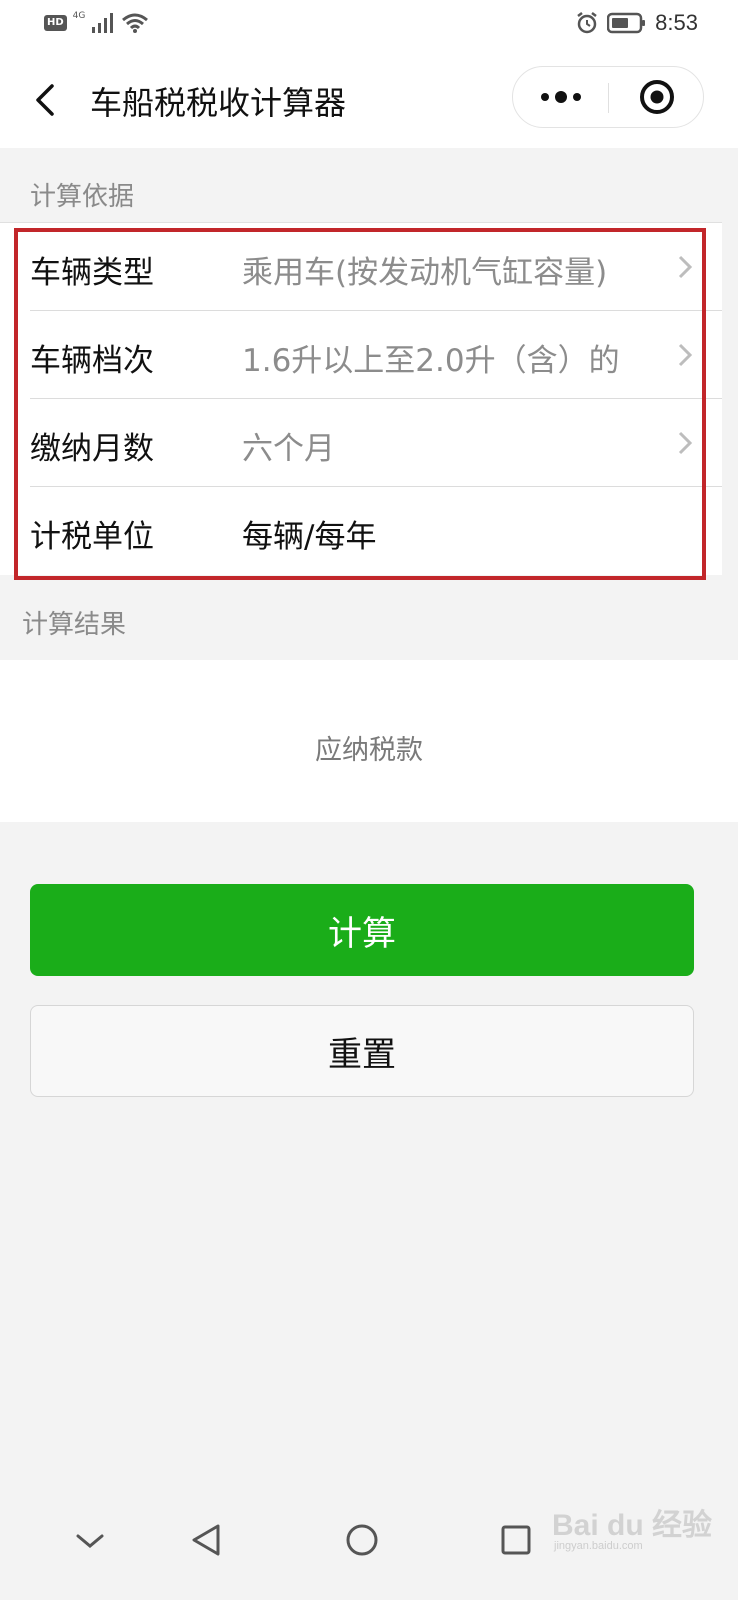  Describe the element at coordinates (92, 273) in the screenshot. I see `vehicle-type-label: 车辆类型` at that location.